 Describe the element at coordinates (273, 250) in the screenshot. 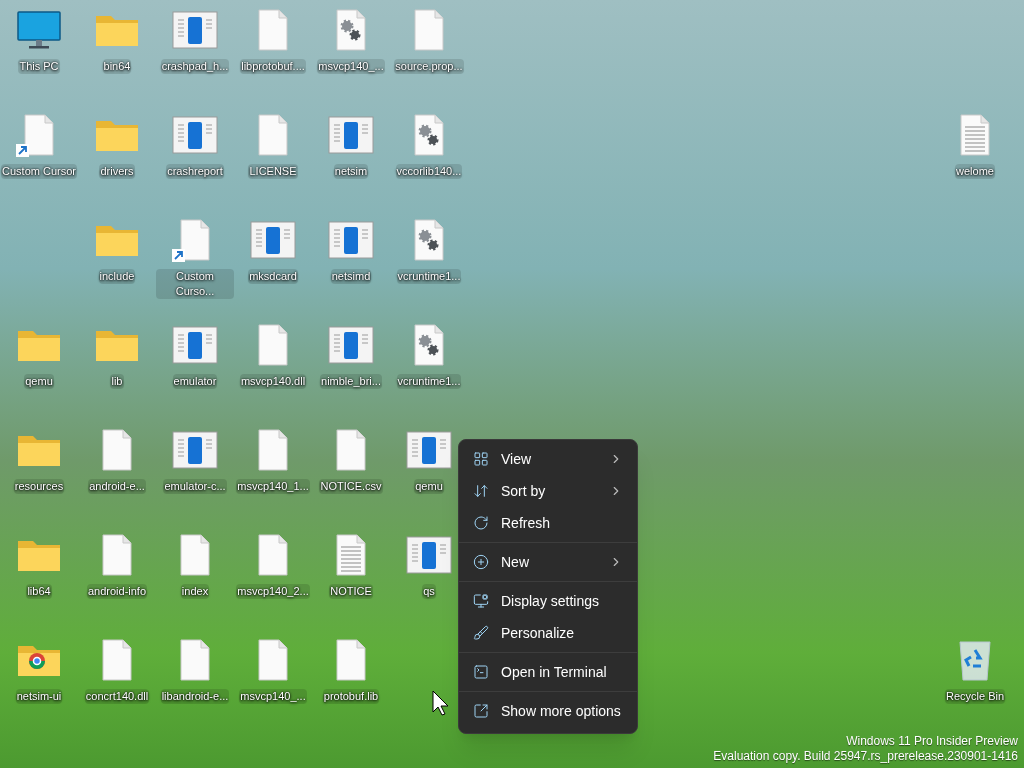

I see `desktop-item: mksdcard` at that location.